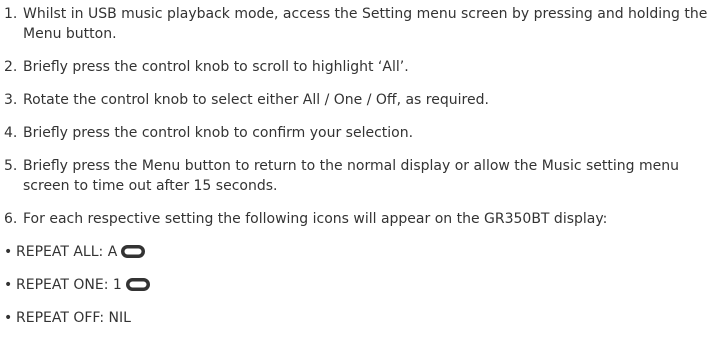  What do you see at coordinates (11, 67) in the screenshot?
I see `step-number: 2.` at bounding box center [11, 67].